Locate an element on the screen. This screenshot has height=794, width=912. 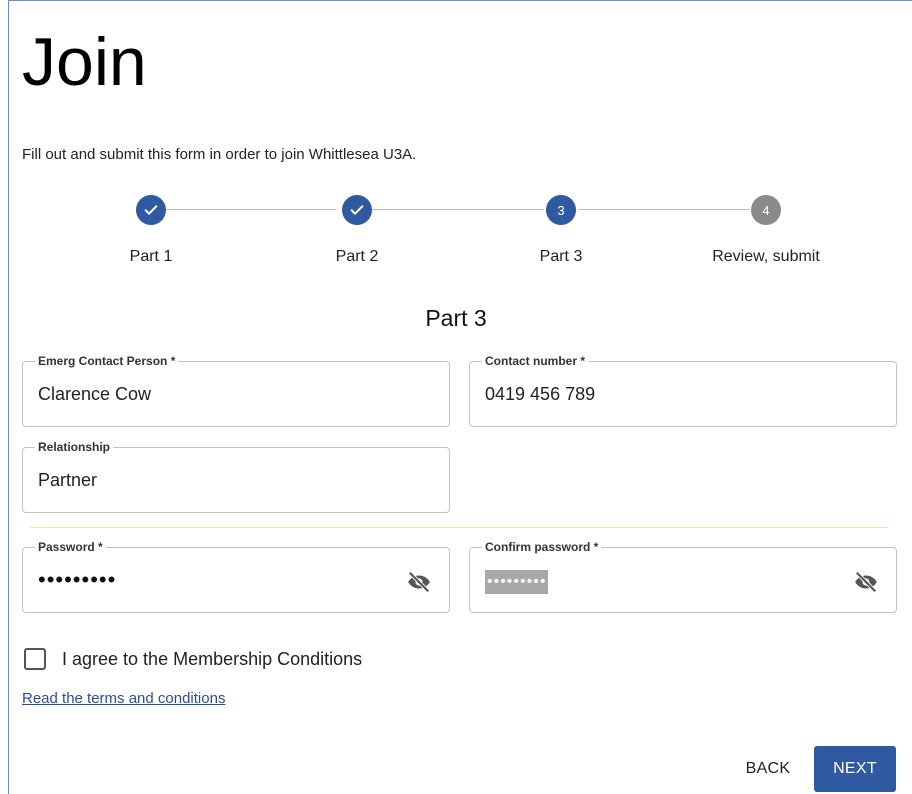
toggle-password-visibility is located at coordinates (419, 582).